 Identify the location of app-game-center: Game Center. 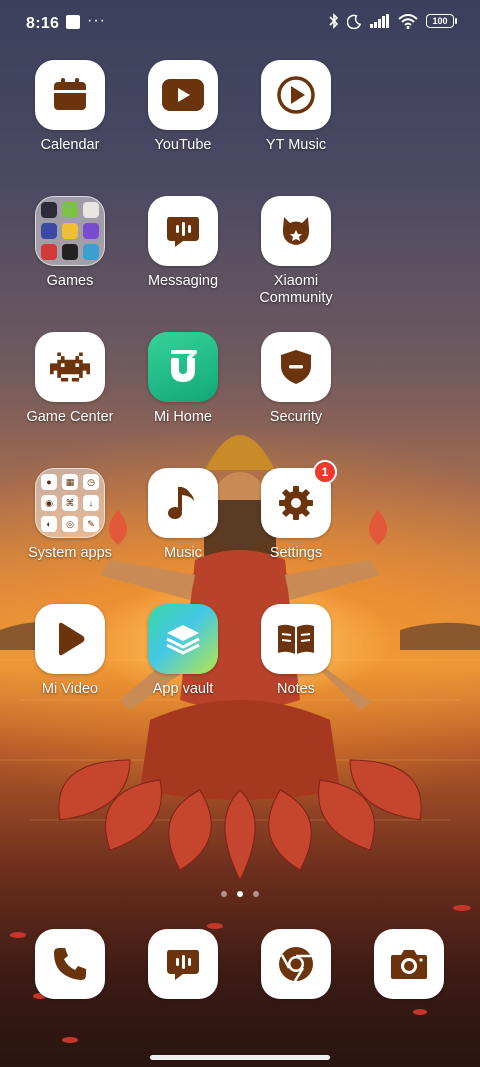
(70, 379).